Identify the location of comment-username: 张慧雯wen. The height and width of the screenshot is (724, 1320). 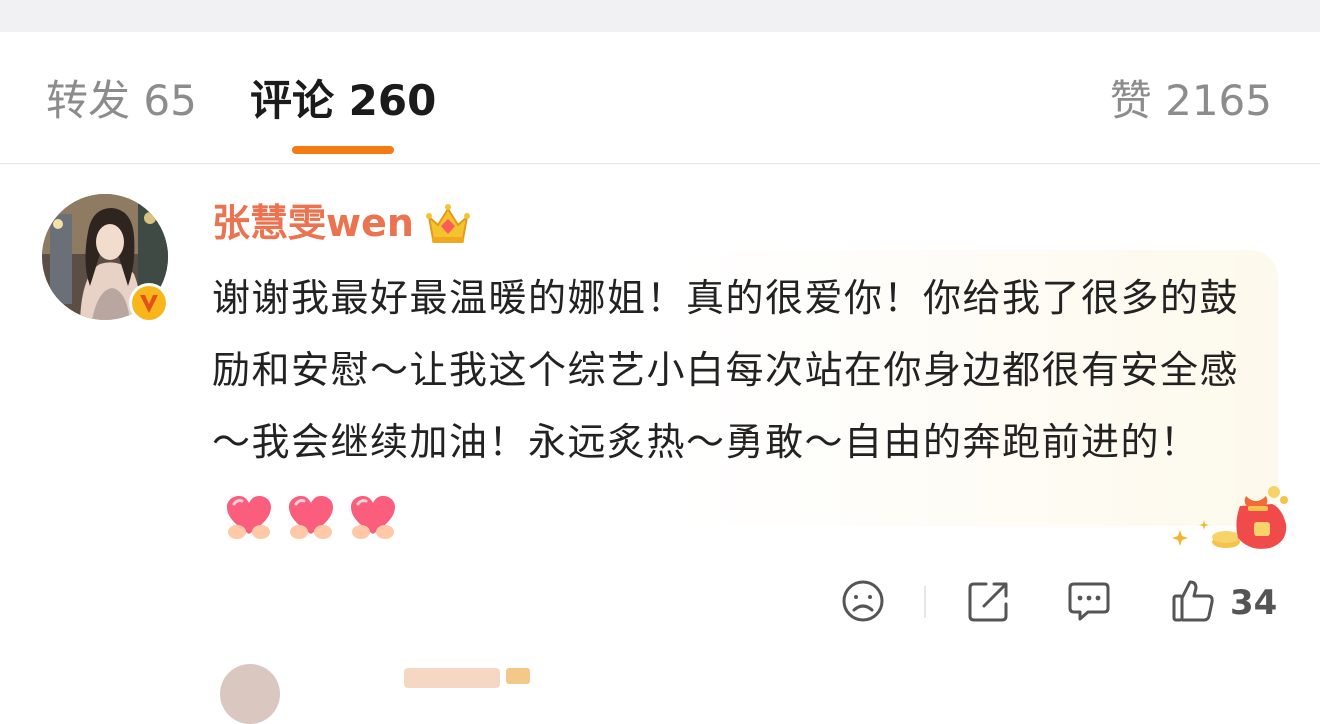
(313, 223).